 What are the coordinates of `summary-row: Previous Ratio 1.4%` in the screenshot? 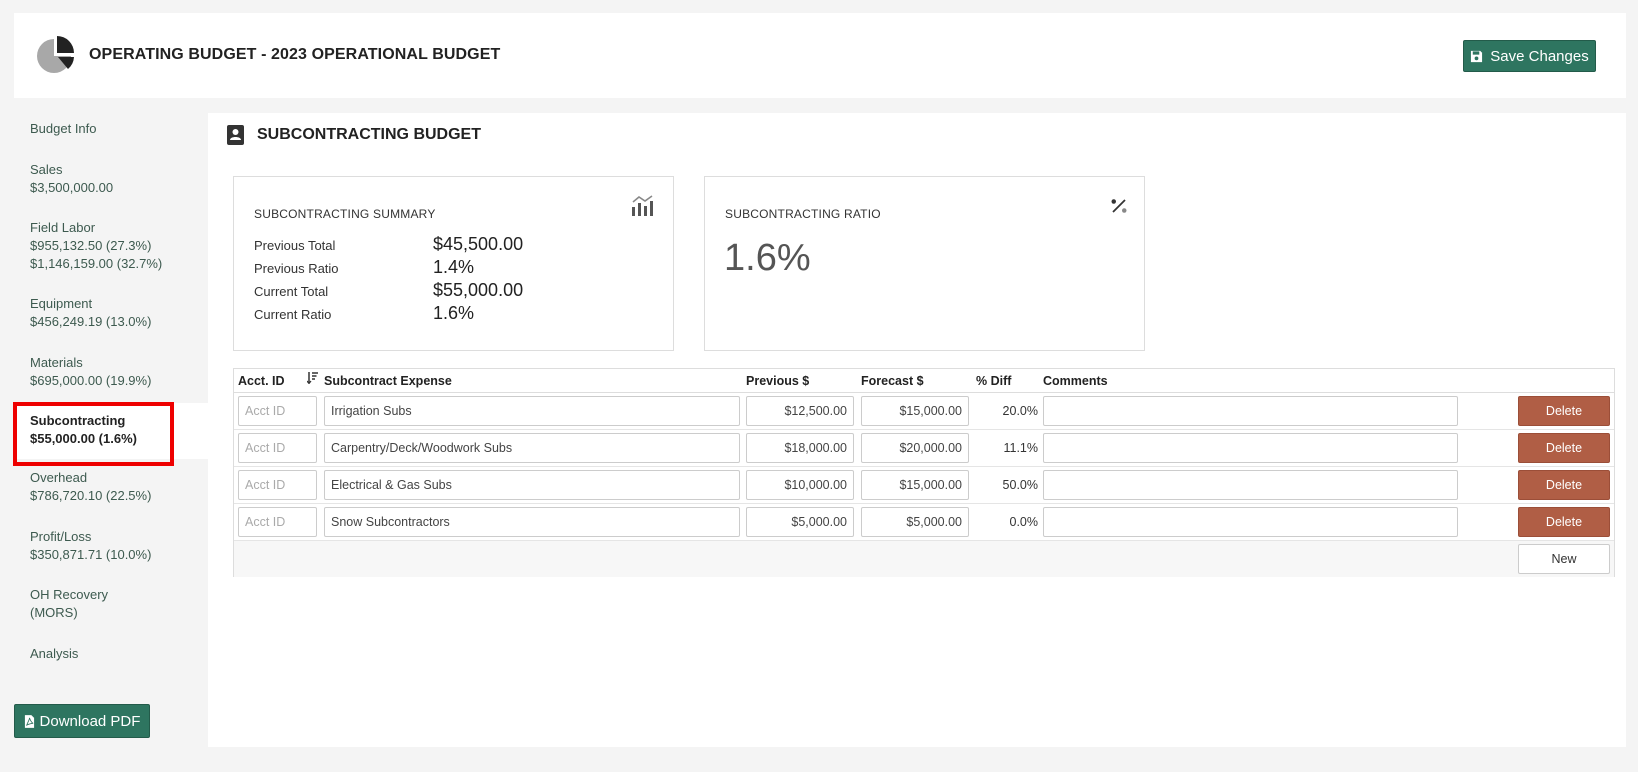 It's located at (454, 269).